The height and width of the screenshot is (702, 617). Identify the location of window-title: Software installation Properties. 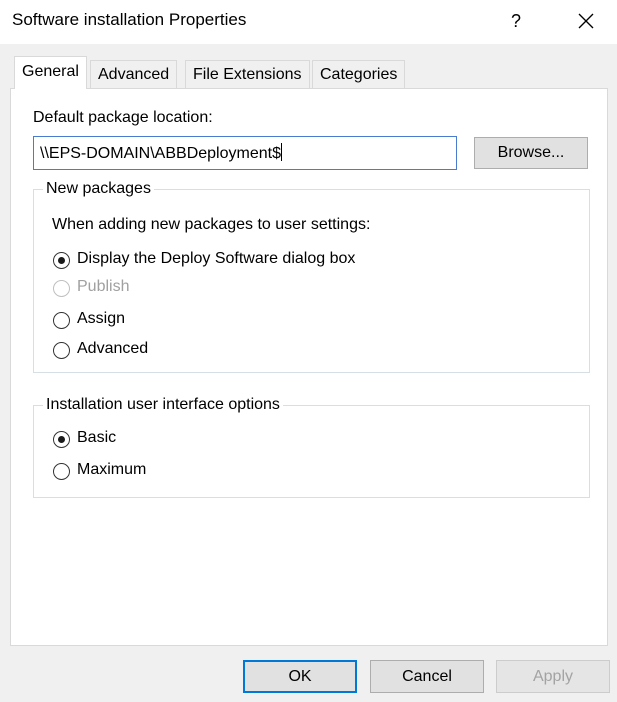
(129, 19).